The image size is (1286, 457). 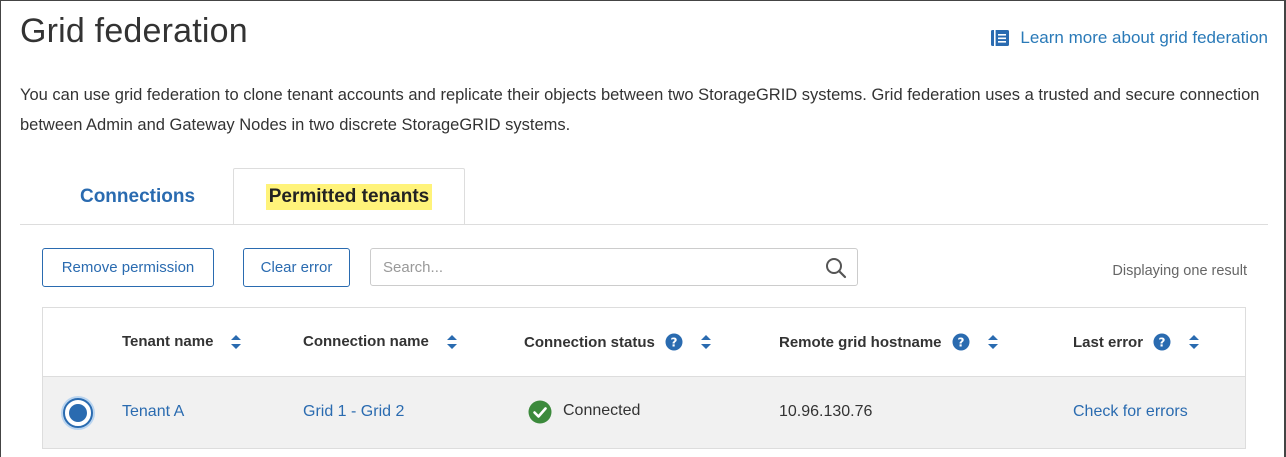 I want to click on clear-error-button: Clear error, so click(x=296, y=267).